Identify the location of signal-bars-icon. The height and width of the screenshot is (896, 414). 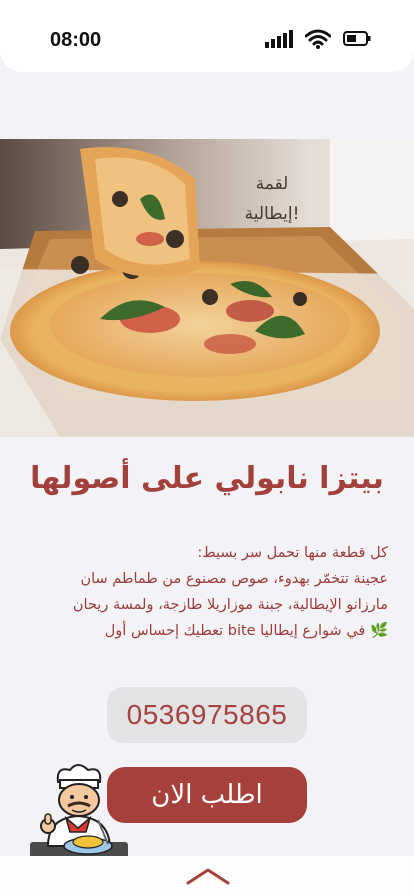
(279, 39).